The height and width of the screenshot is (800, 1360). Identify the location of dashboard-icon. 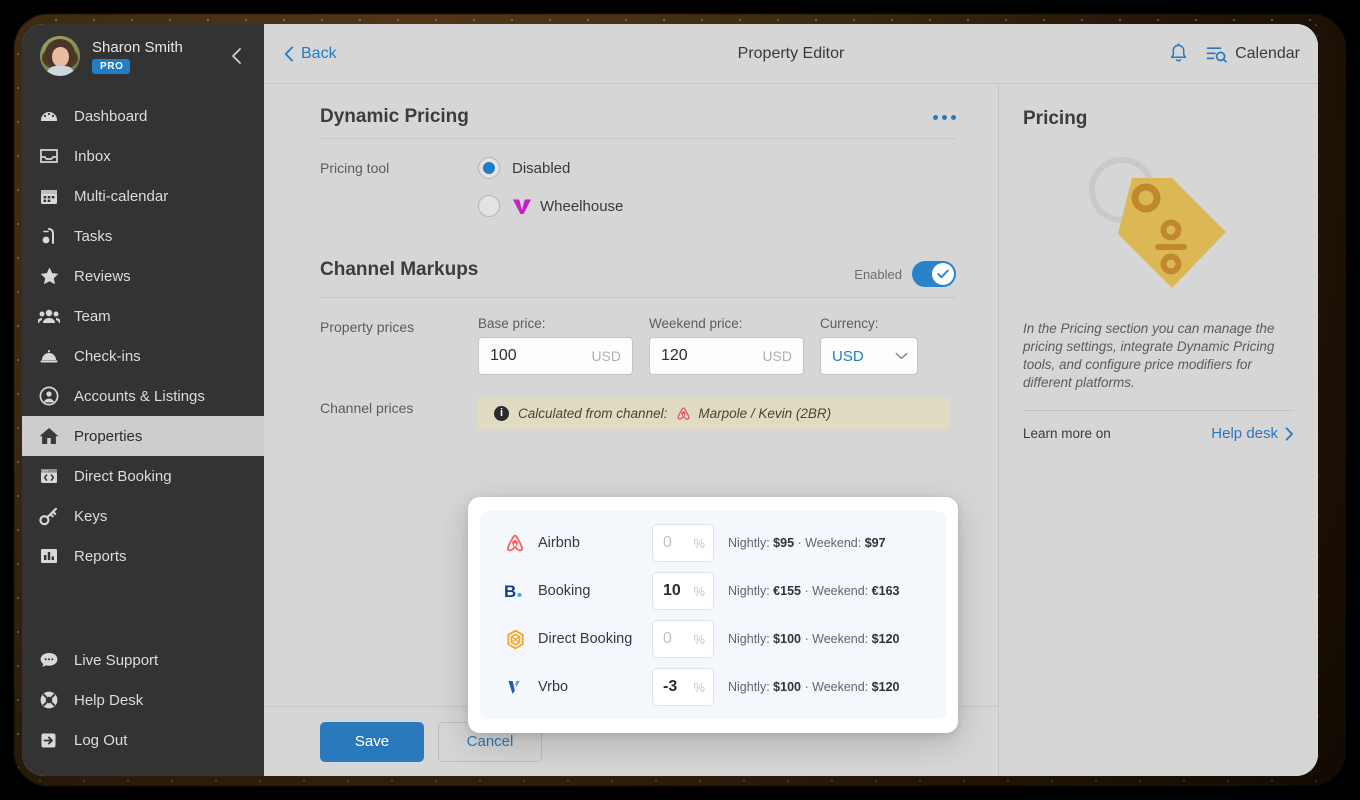
(49, 116).